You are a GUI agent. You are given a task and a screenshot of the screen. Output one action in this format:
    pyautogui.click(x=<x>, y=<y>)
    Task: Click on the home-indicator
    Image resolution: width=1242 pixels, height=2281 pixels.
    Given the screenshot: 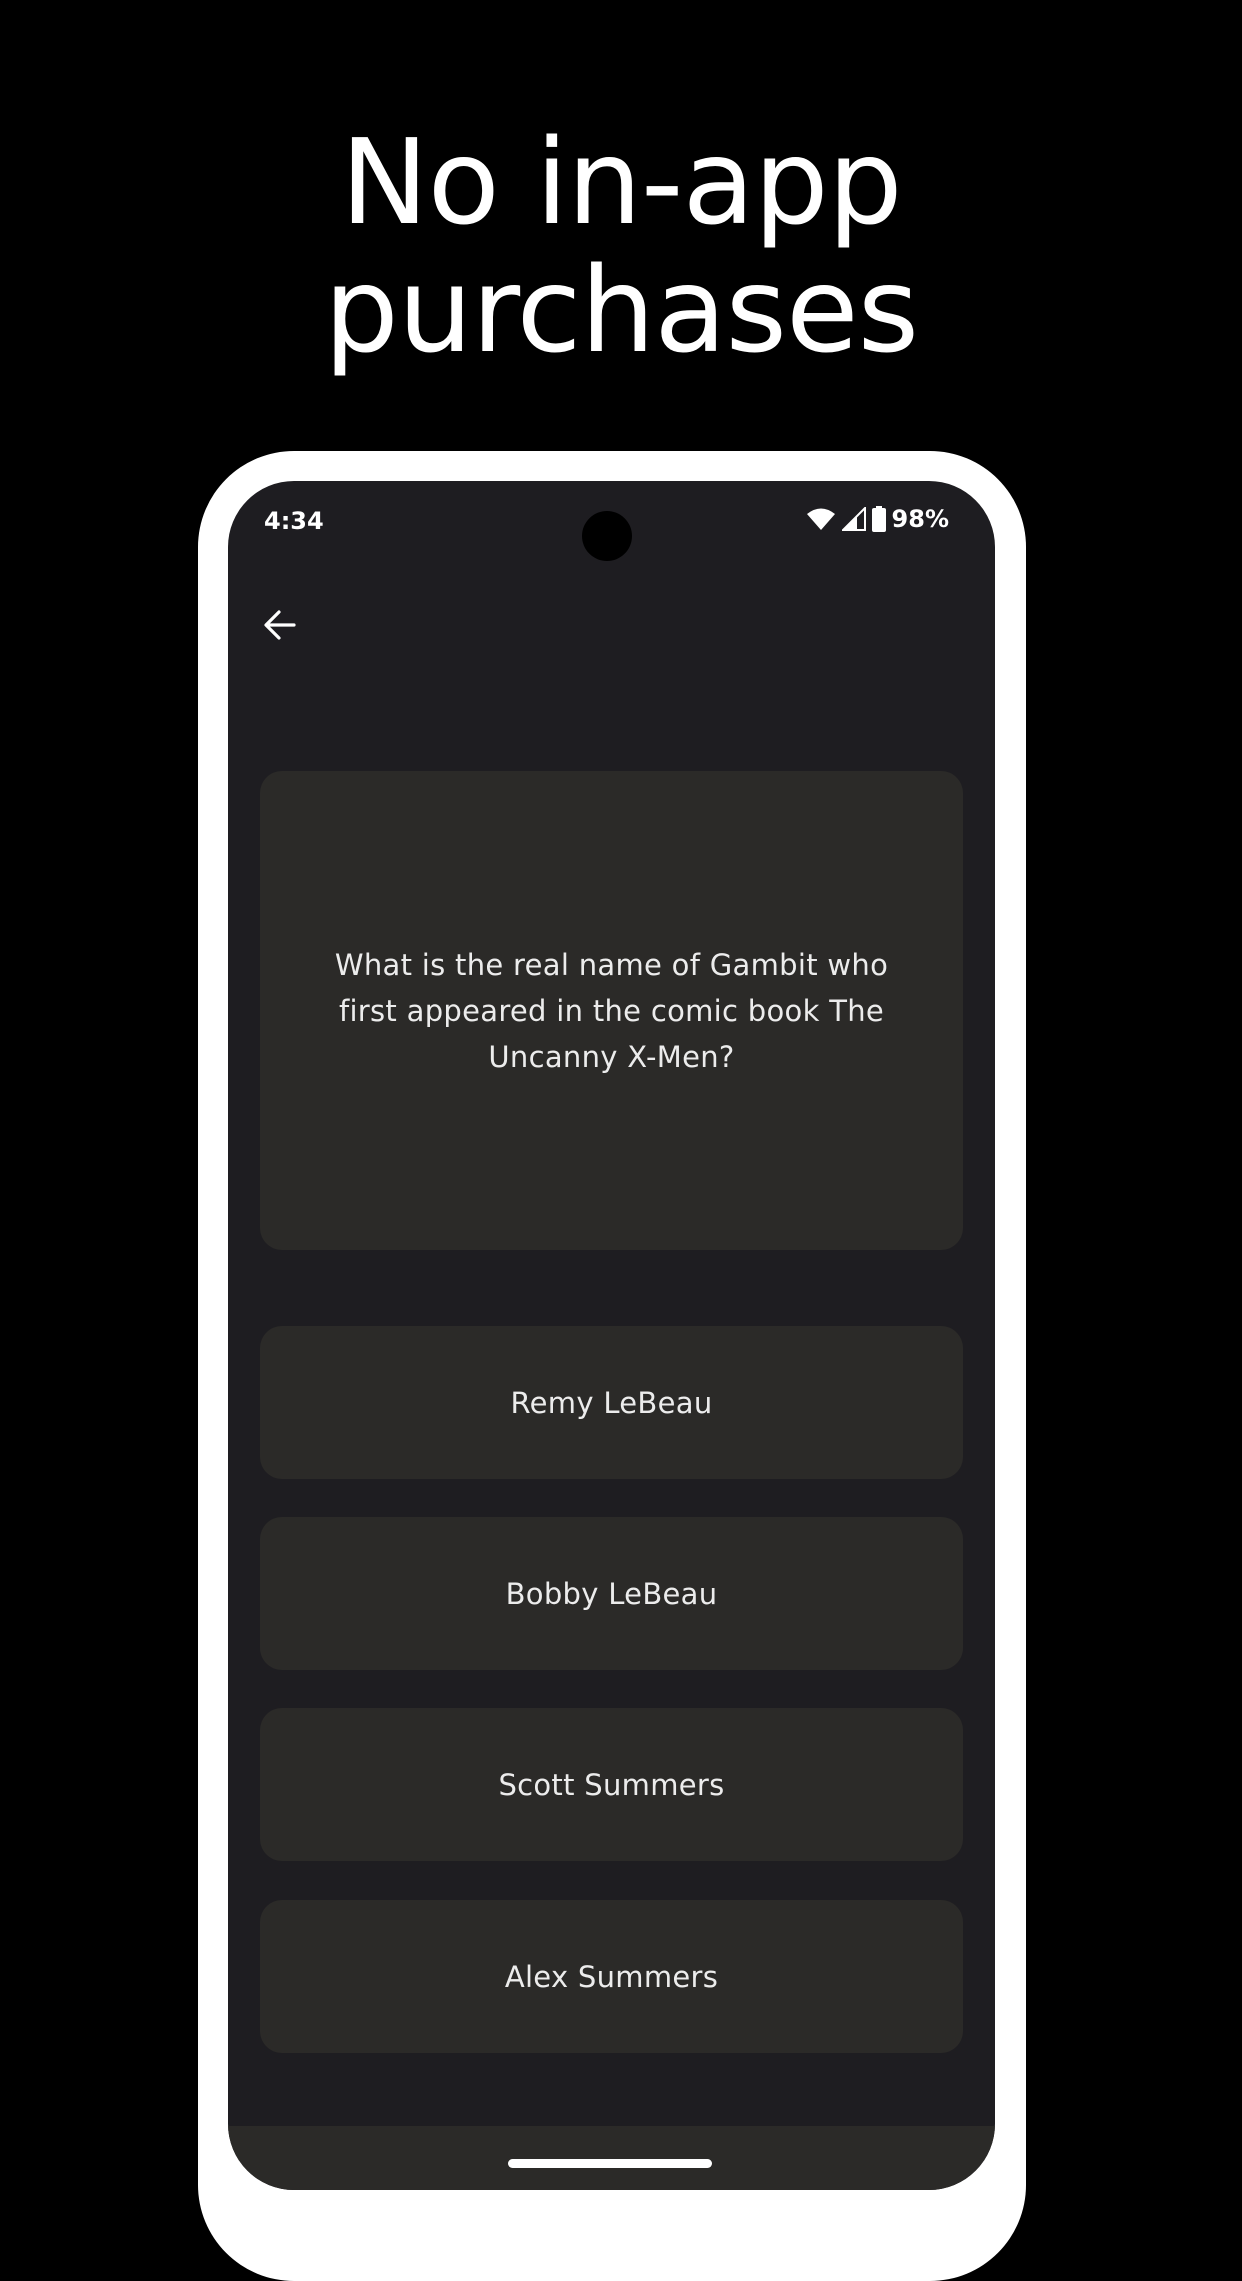 What is the action you would take?
    pyautogui.click(x=610, y=2163)
    